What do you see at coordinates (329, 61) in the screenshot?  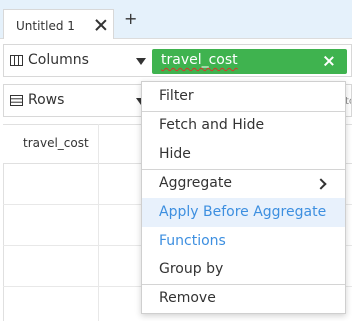 I see `remove-field-icon` at bounding box center [329, 61].